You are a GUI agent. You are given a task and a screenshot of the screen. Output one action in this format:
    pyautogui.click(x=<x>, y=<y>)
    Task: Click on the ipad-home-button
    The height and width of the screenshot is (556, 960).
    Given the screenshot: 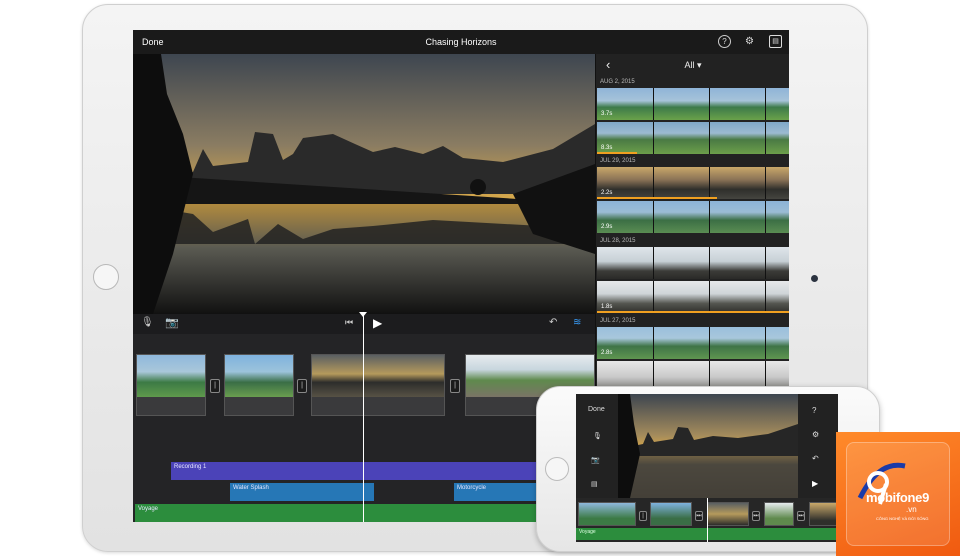 What is the action you would take?
    pyautogui.click(x=106, y=277)
    